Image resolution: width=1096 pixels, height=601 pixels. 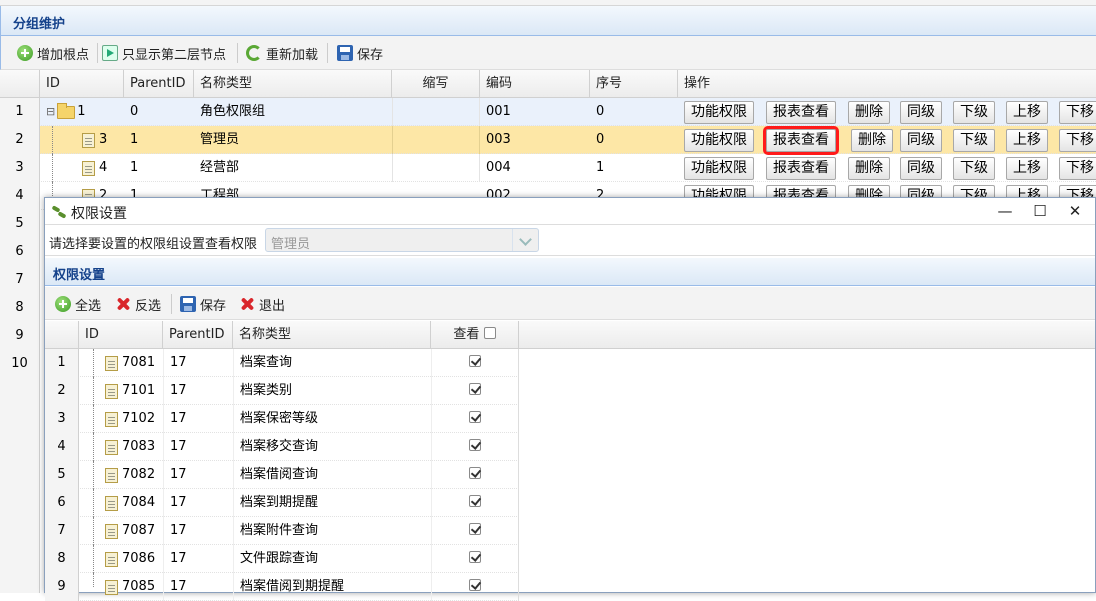 I want to click on col-header-view: 查看, so click(x=475, y=335).